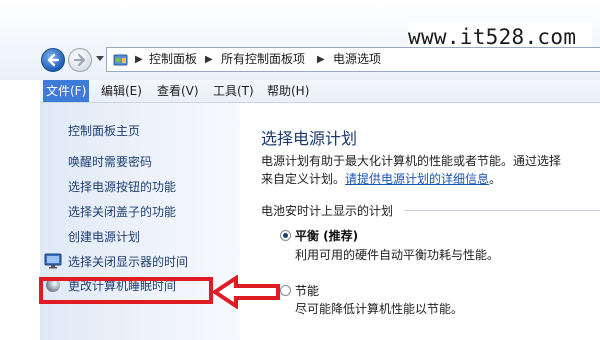 Image resolution: width=600 pixels, height=340 pixels. What do you see at coordinates (320, 91) in the screenshot?
I see `menu-bar: 文件(F) 编辑(E) 查看(V) 工具(T) 帮助(H)` at bounding box center [320, 91].